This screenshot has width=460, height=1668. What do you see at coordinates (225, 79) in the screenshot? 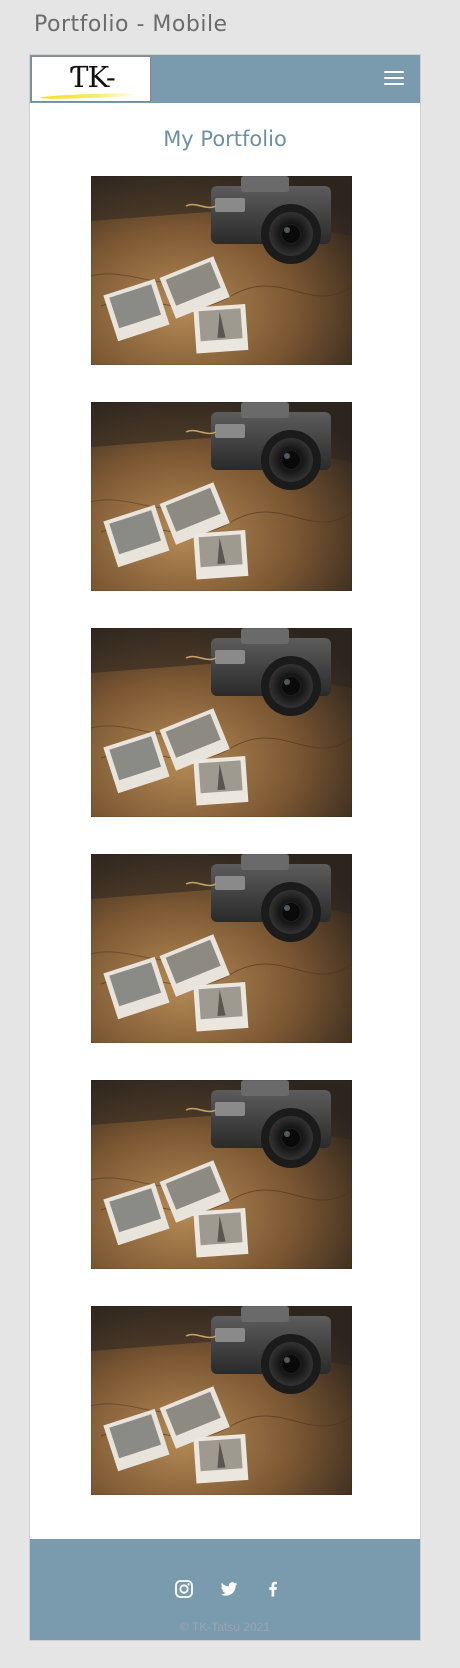
I see `header-bar: ƬK-Ƭatsu` at bounding box center [225, 79].